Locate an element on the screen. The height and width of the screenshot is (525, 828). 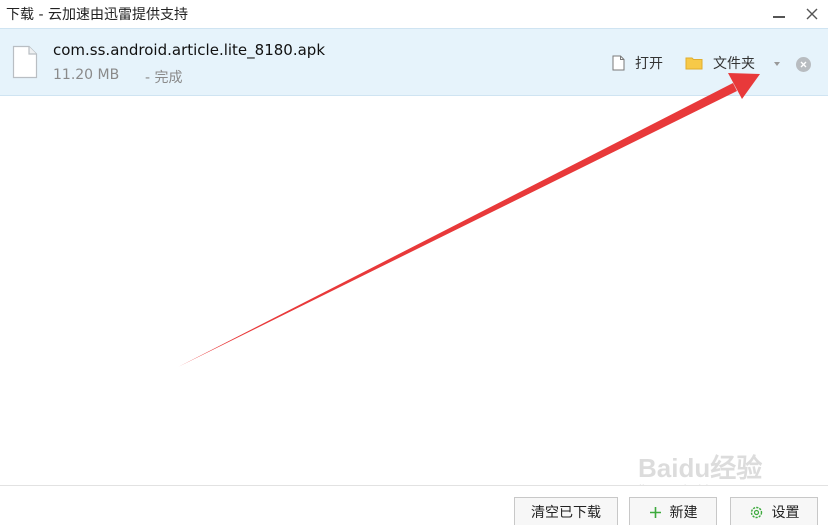
settings-label: 设置 is located at coordinates (785, 513).